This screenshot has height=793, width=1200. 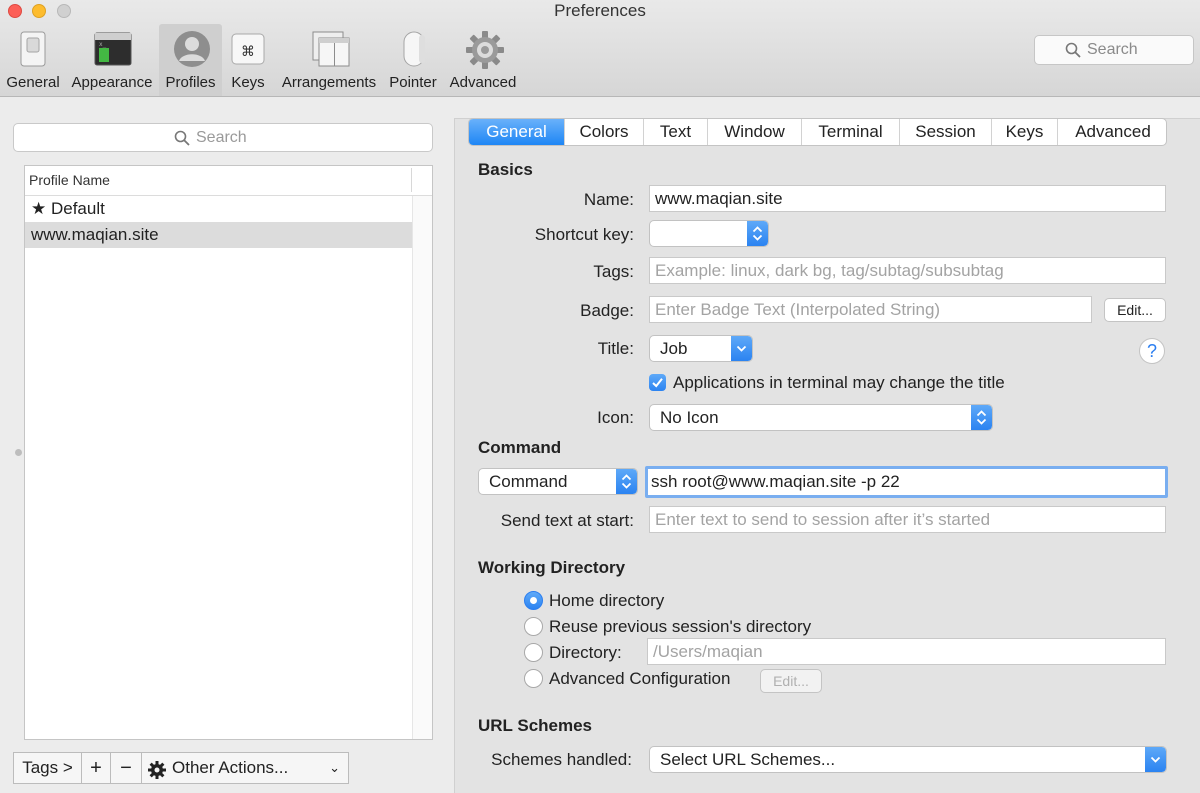 I want to click on profile-row-default: ★ Default, so click(x=218, y=209).